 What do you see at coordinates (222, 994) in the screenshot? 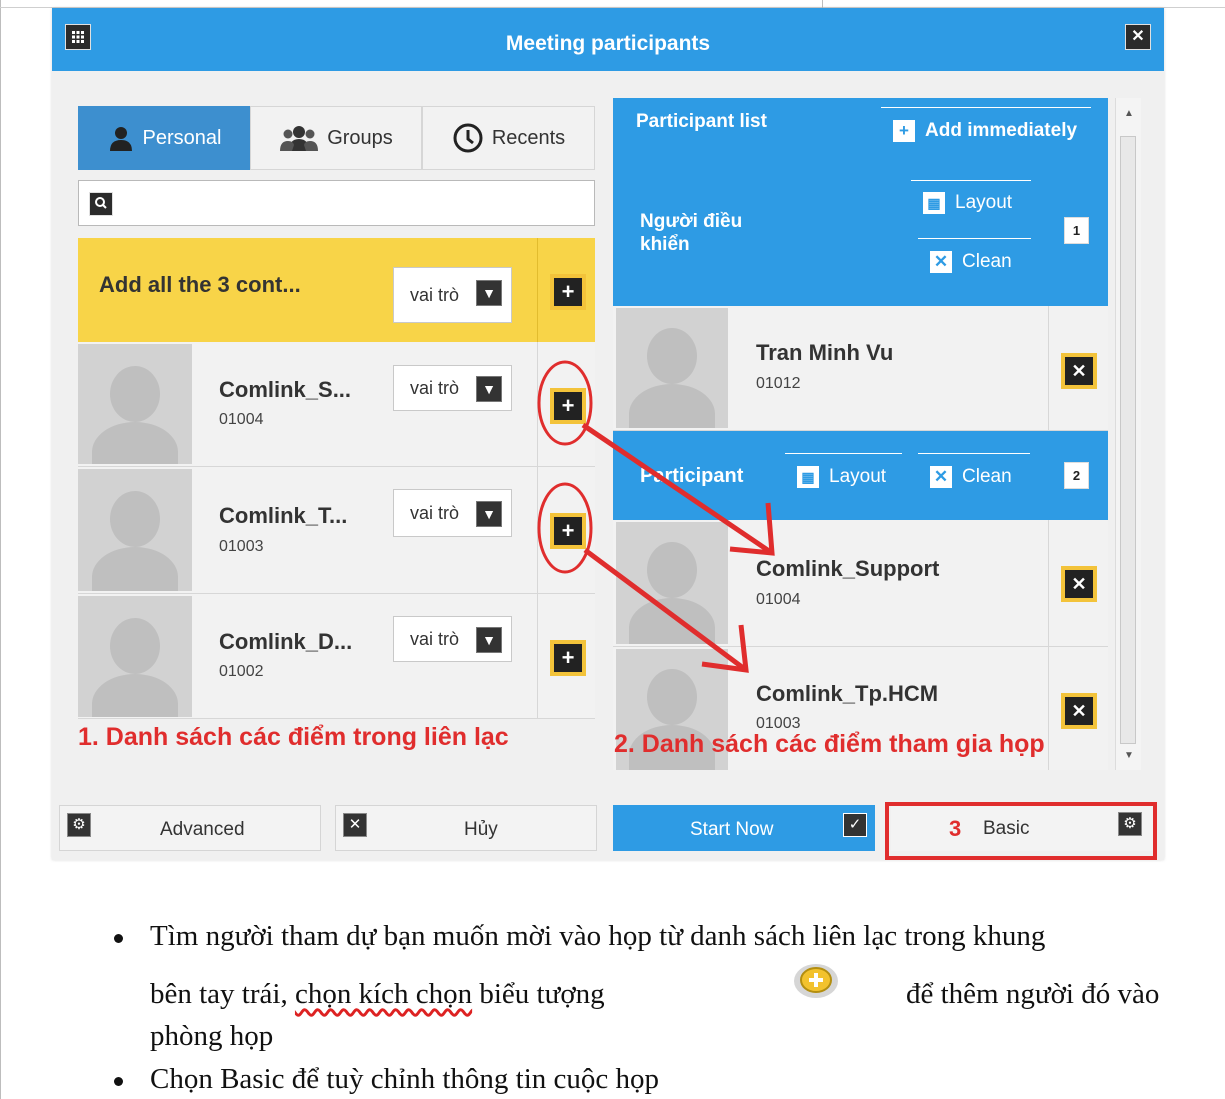
I see `instruction-text: bên tay trái,` at bounding box center [222, 994].